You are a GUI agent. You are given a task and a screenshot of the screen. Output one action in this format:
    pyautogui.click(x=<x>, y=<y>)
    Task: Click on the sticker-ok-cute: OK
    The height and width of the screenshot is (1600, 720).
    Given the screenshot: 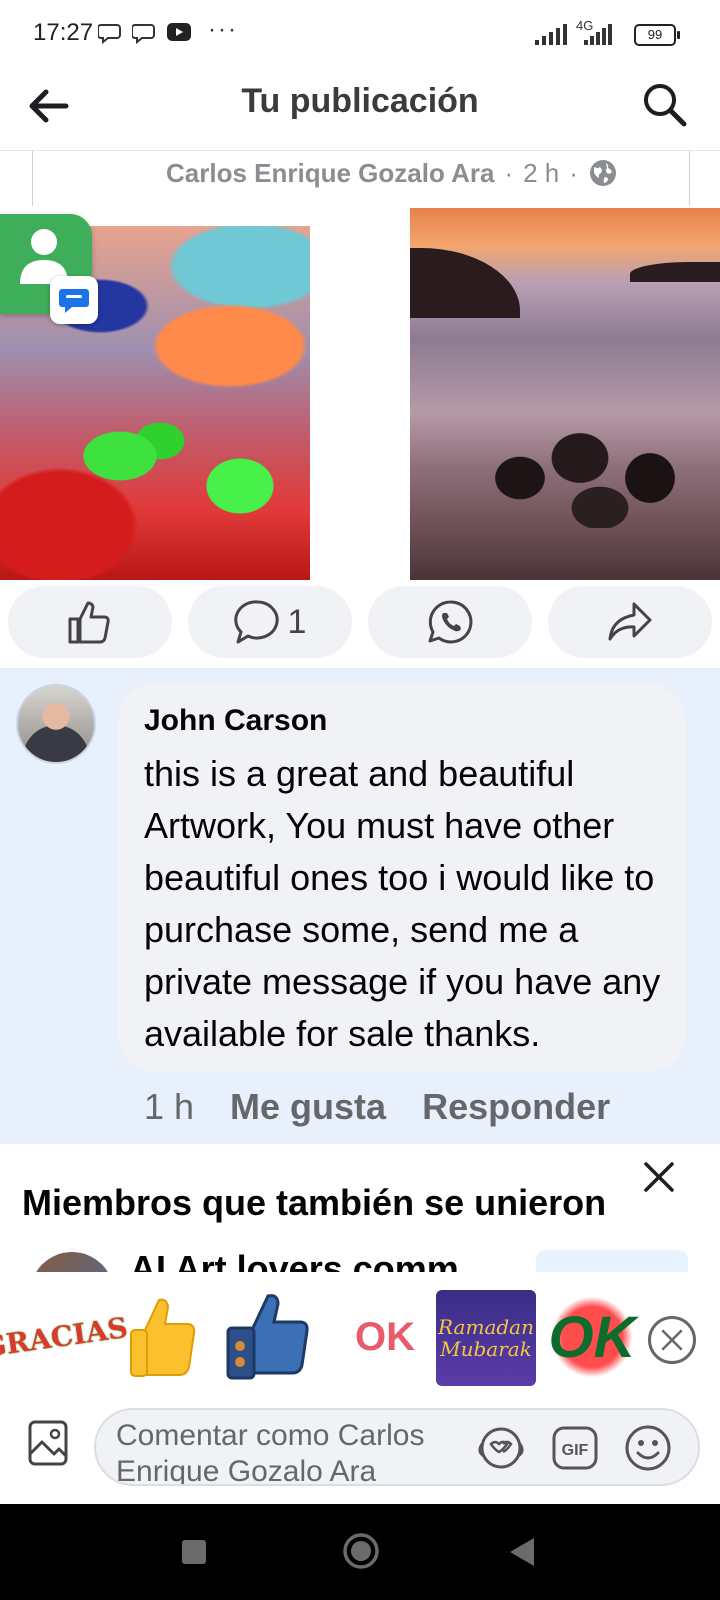 What is the action you would take?
    pyautogui.click(x=385, y=1337)
    